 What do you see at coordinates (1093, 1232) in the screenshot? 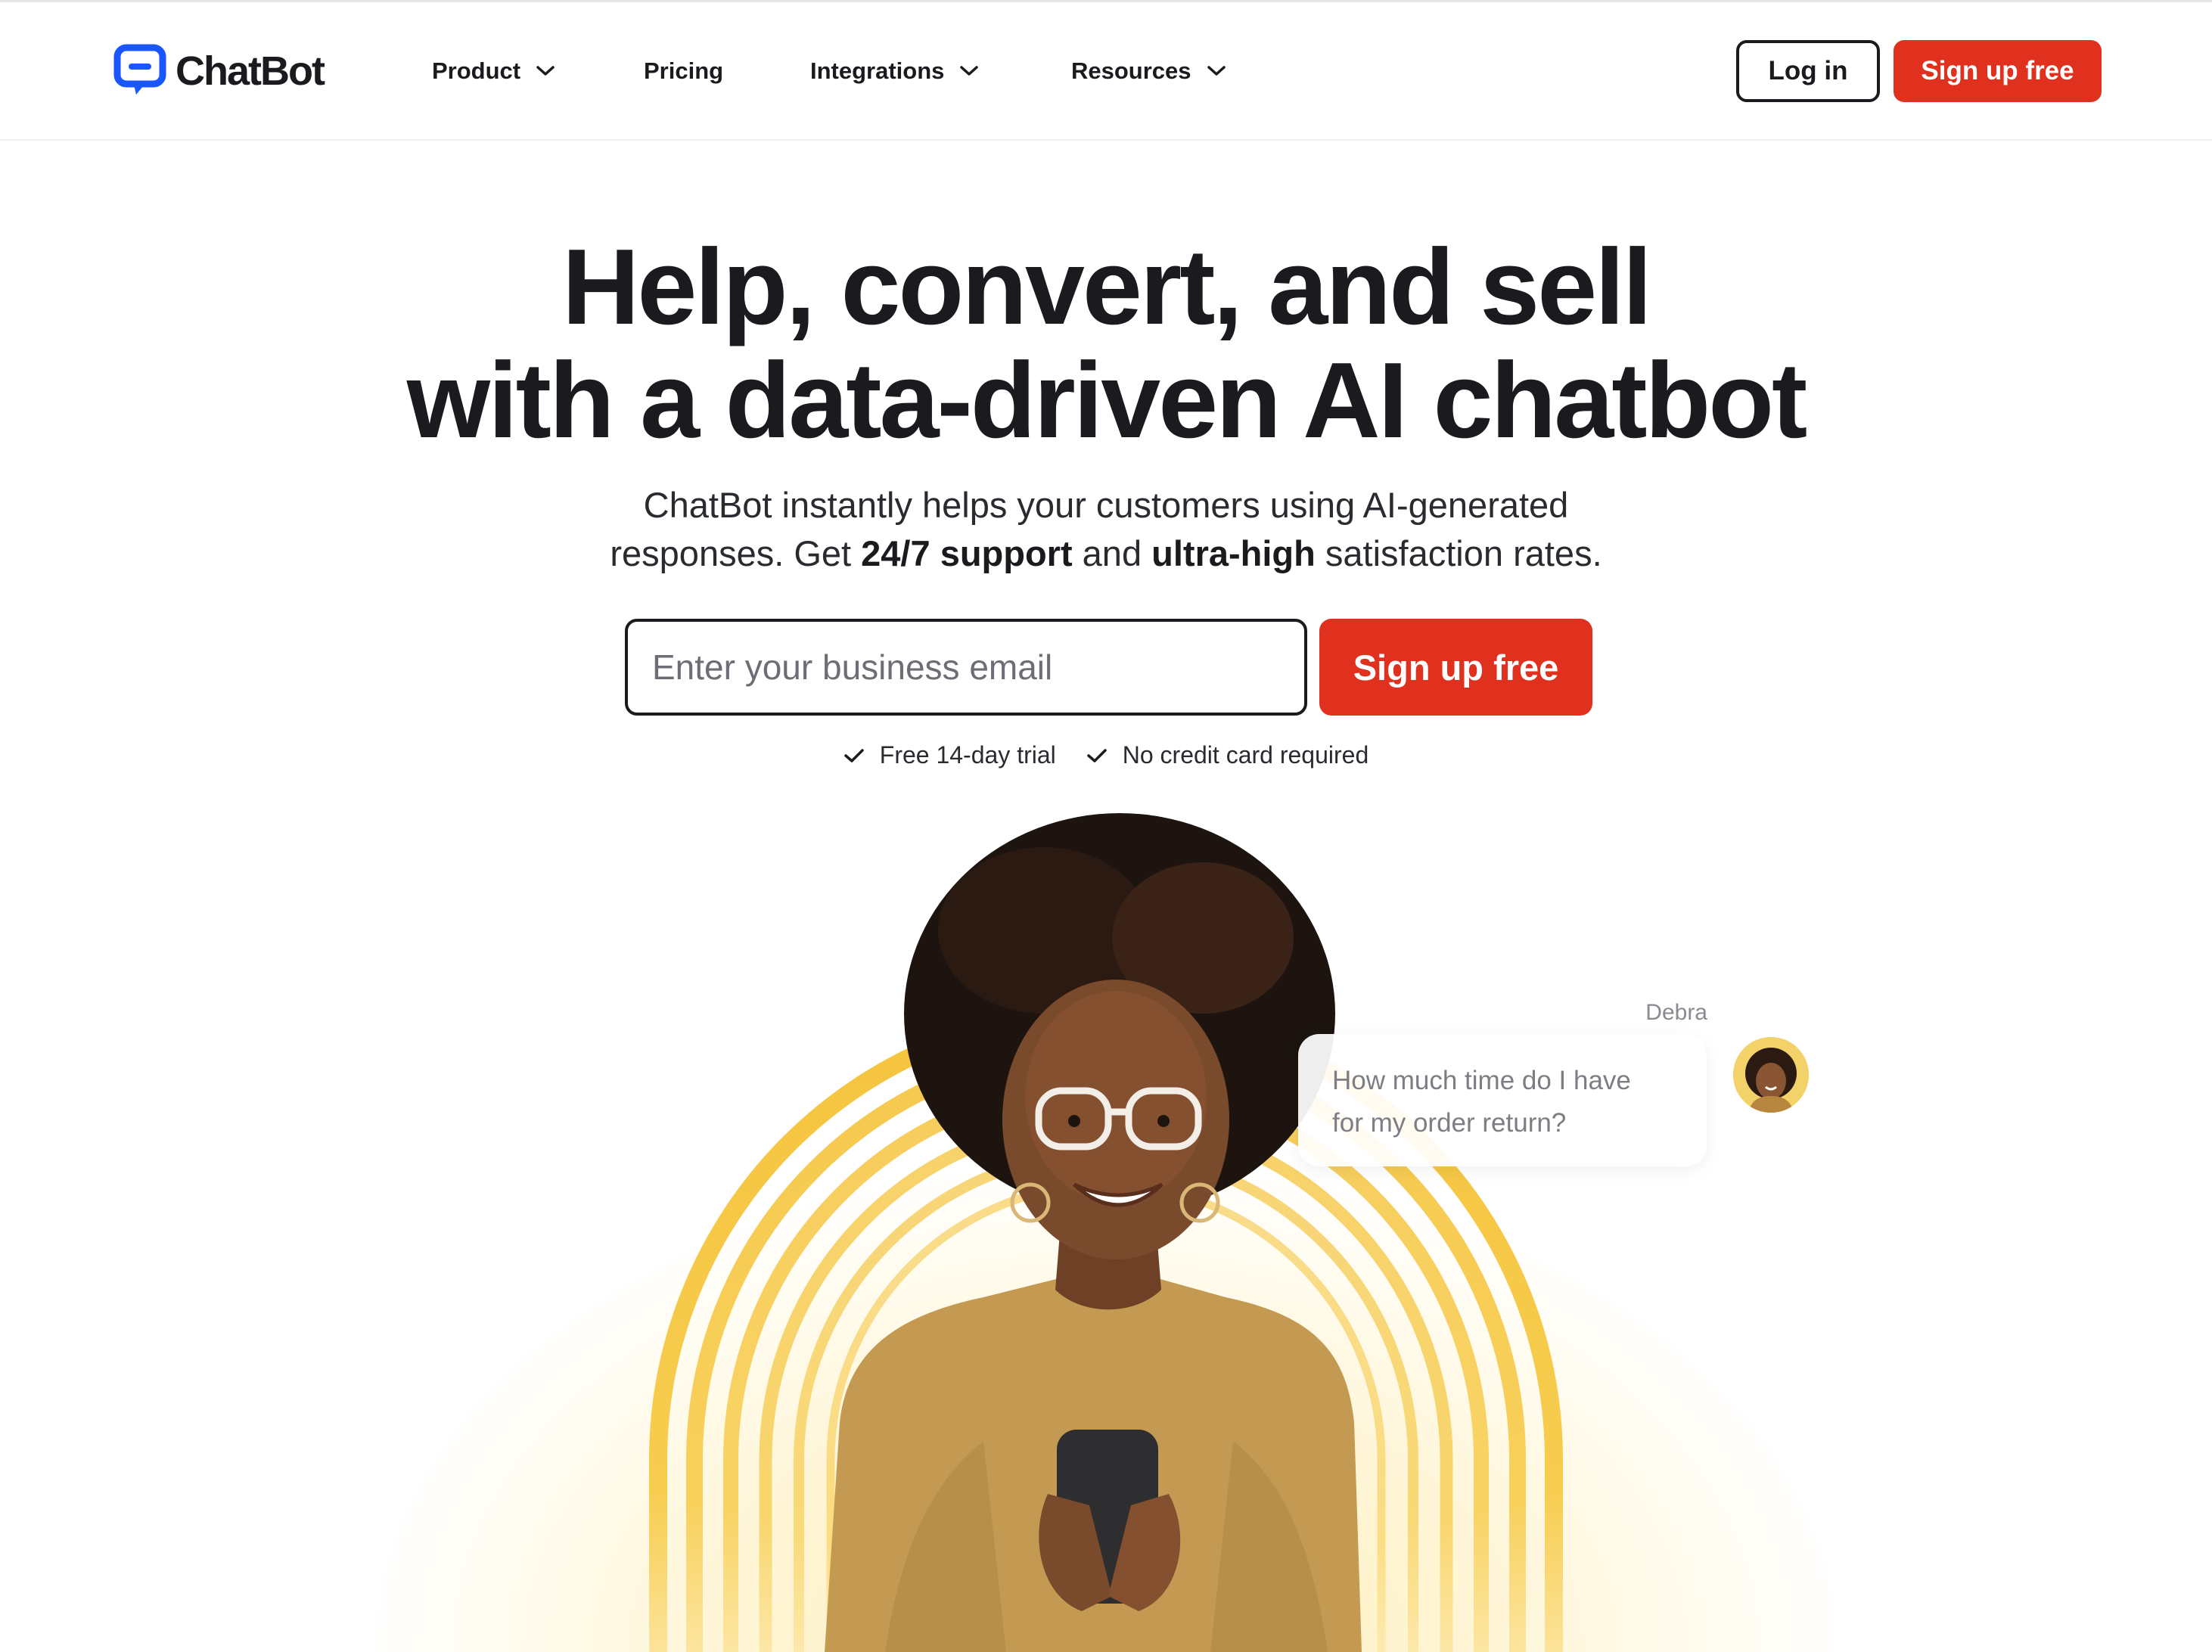
I see `smiling-woman-with-phone-image` at bounding box center [1093, 1232].